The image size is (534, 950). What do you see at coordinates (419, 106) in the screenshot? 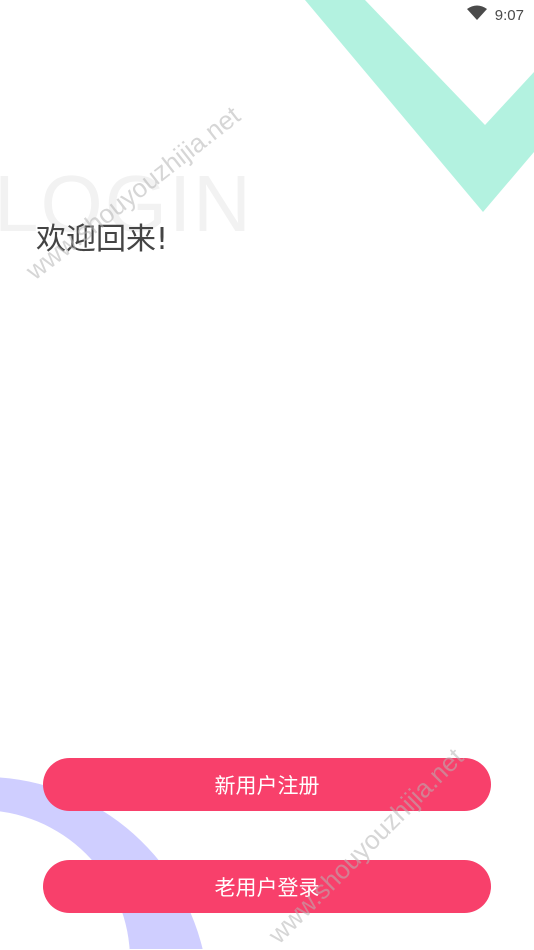
I see `mint-chevron-shape` at bounding box center [419, 106].